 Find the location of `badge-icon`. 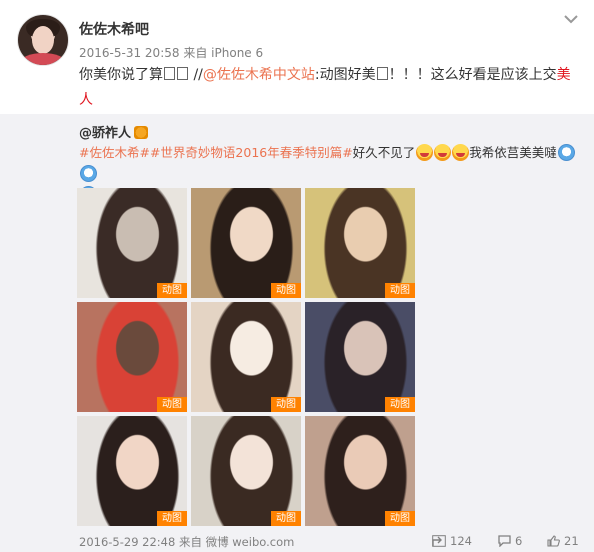

badge-icon is located at coordinates (141, 132).